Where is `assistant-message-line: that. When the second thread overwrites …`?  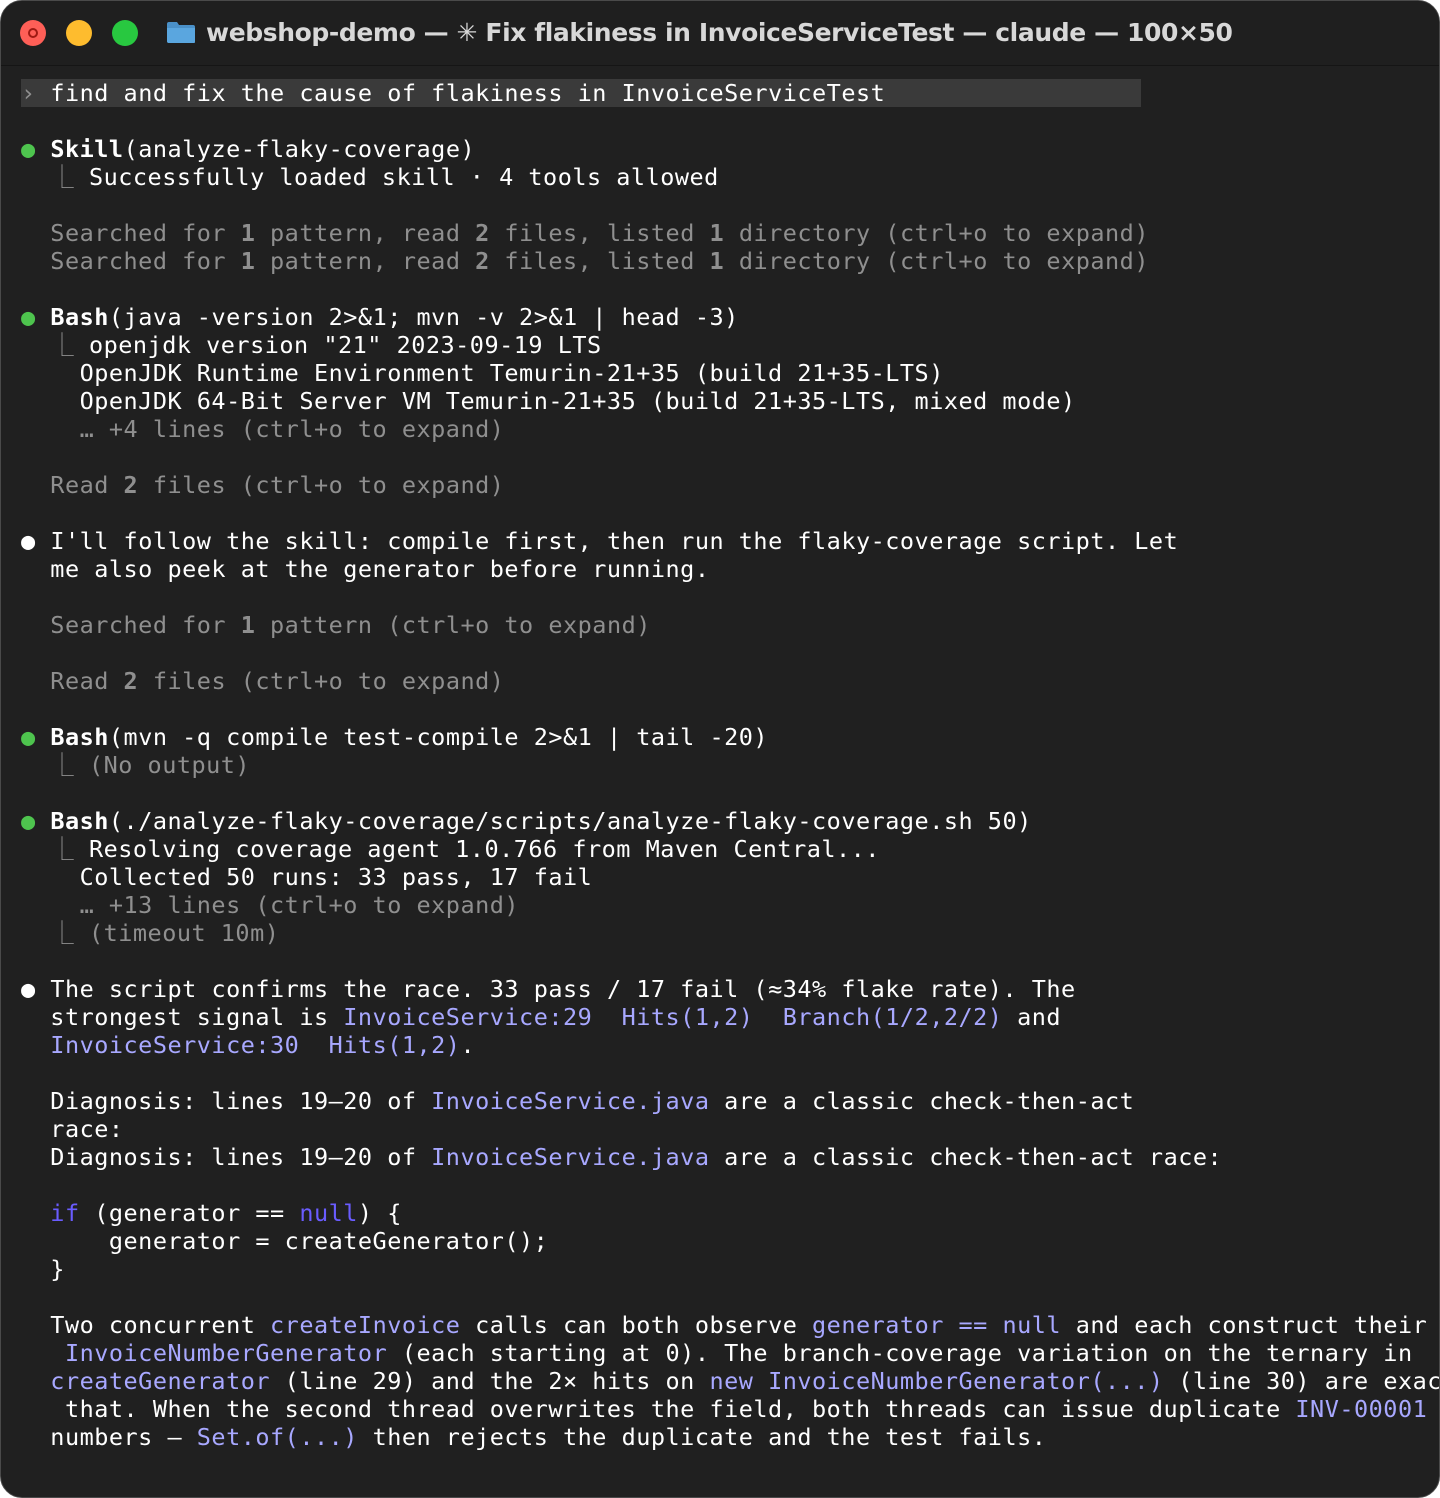
assistant-message-line: that. When the second thread overwrites … is located at coordinates (739, 1409).